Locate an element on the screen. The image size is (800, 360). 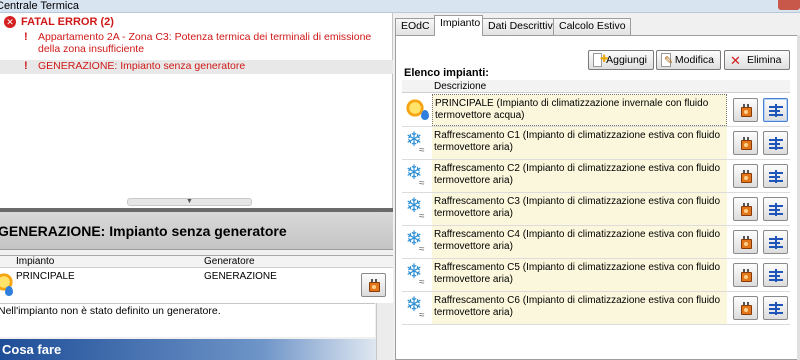
error-item: ! GENERAZIONE: Impianto senza generatore is located at coordinates (196, 67).